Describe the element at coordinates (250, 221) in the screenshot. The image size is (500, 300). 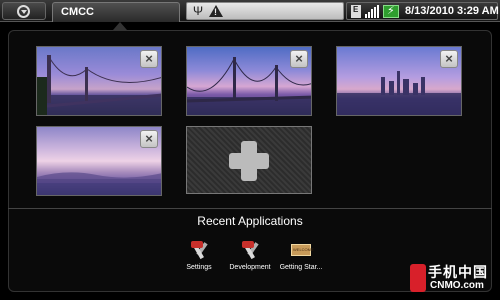
I see `recent-applications-title: Recent Applications` at that location.